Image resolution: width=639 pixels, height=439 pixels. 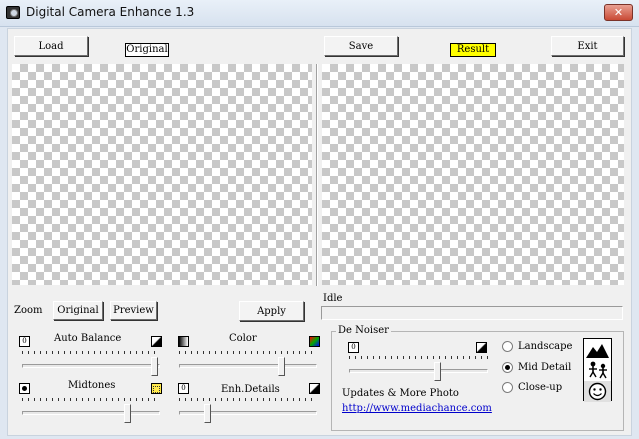 What do you see at coordinates (110, 12) in the screenshot?
I see `window-title: Digital Camera Enhance 1.3` at bounding box center [110, 12].